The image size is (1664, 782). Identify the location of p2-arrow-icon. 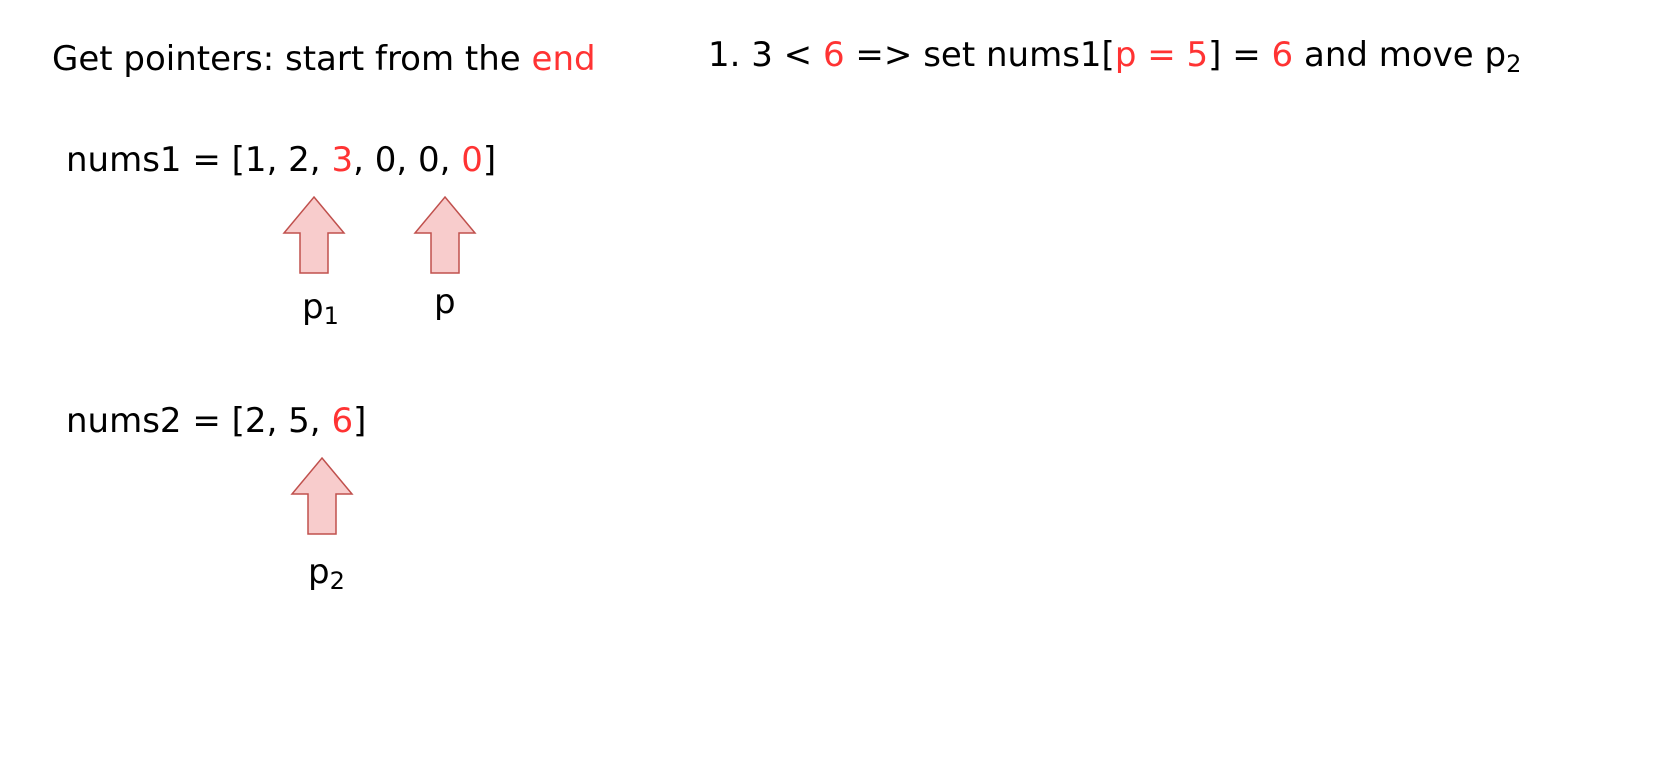
(322, 496).